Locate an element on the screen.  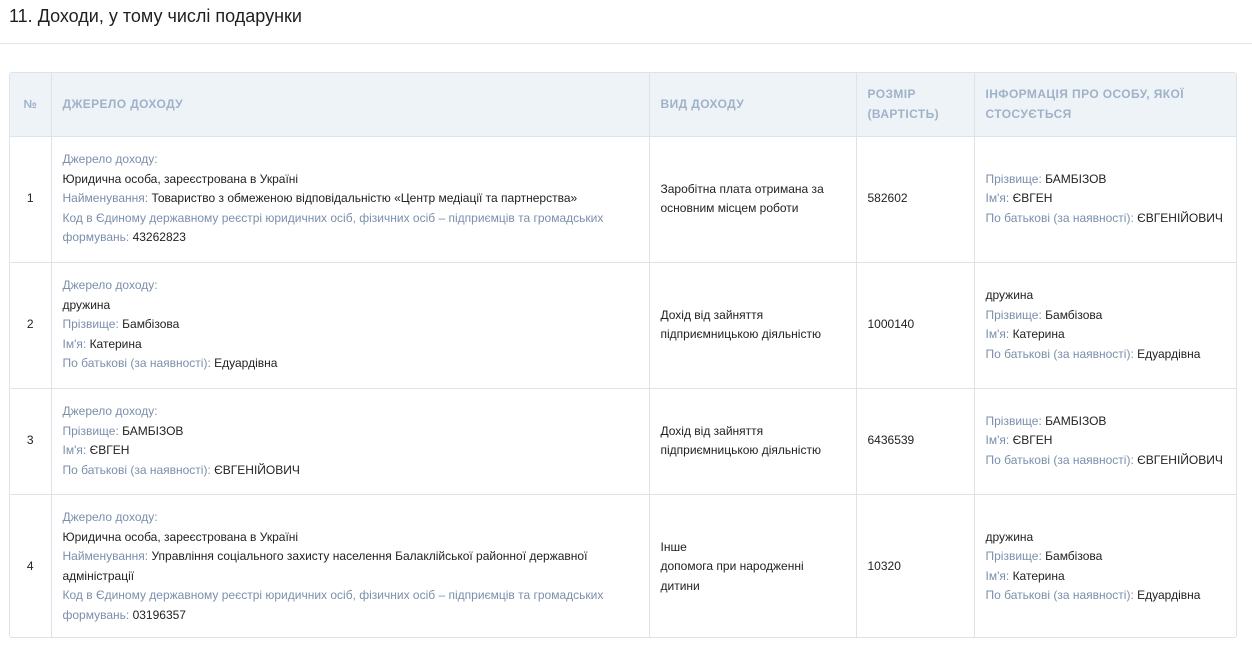
section-header: 11. Доходи, у тому числі подарунки is located at coordinates (626, 22).